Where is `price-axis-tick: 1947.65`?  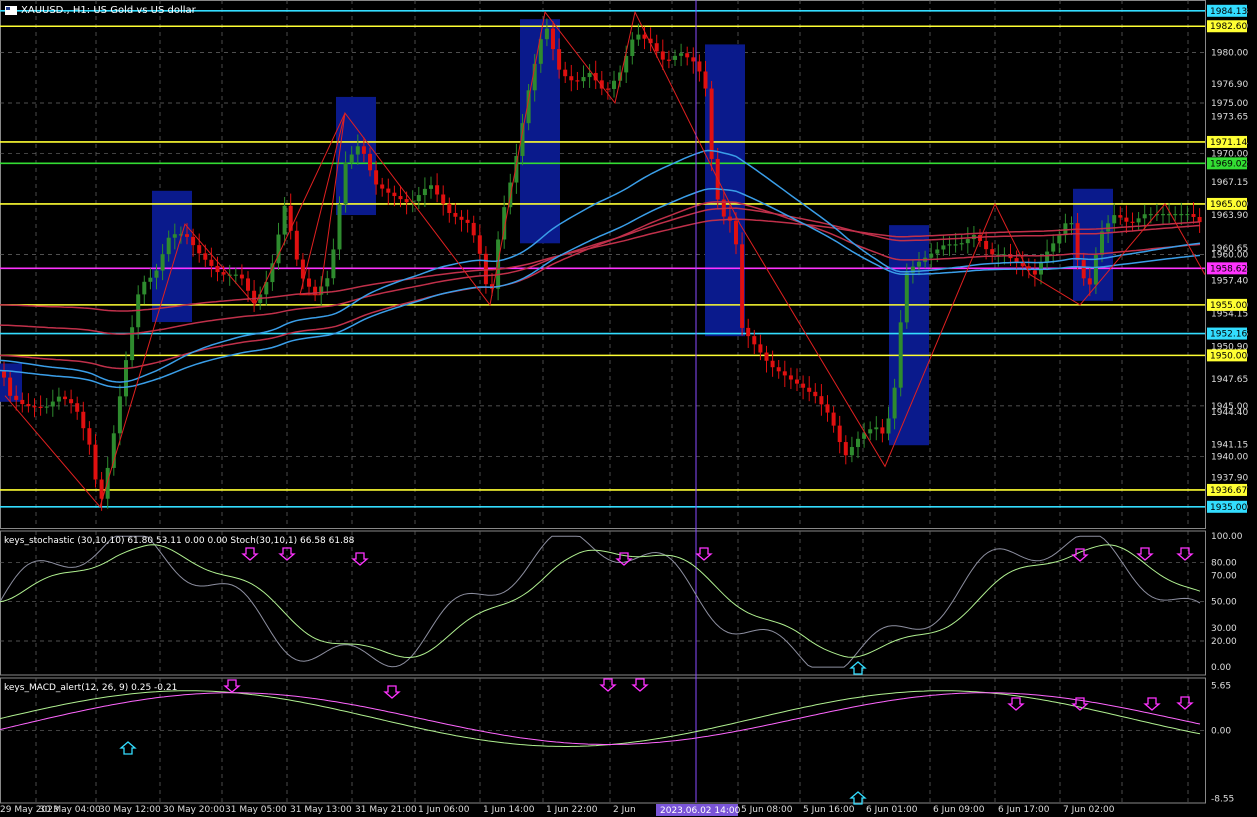 price-axis-tick: 1947.65 is located at coordinates (1229, 380).